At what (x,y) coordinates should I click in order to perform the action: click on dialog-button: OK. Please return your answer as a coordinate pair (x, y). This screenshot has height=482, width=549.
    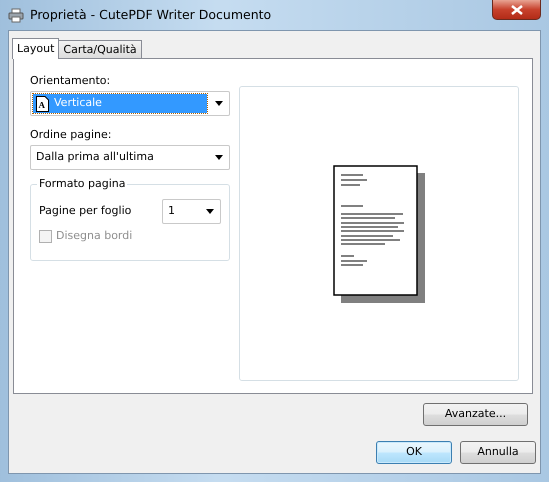
    Looking at the image, I should click on (414, 452).